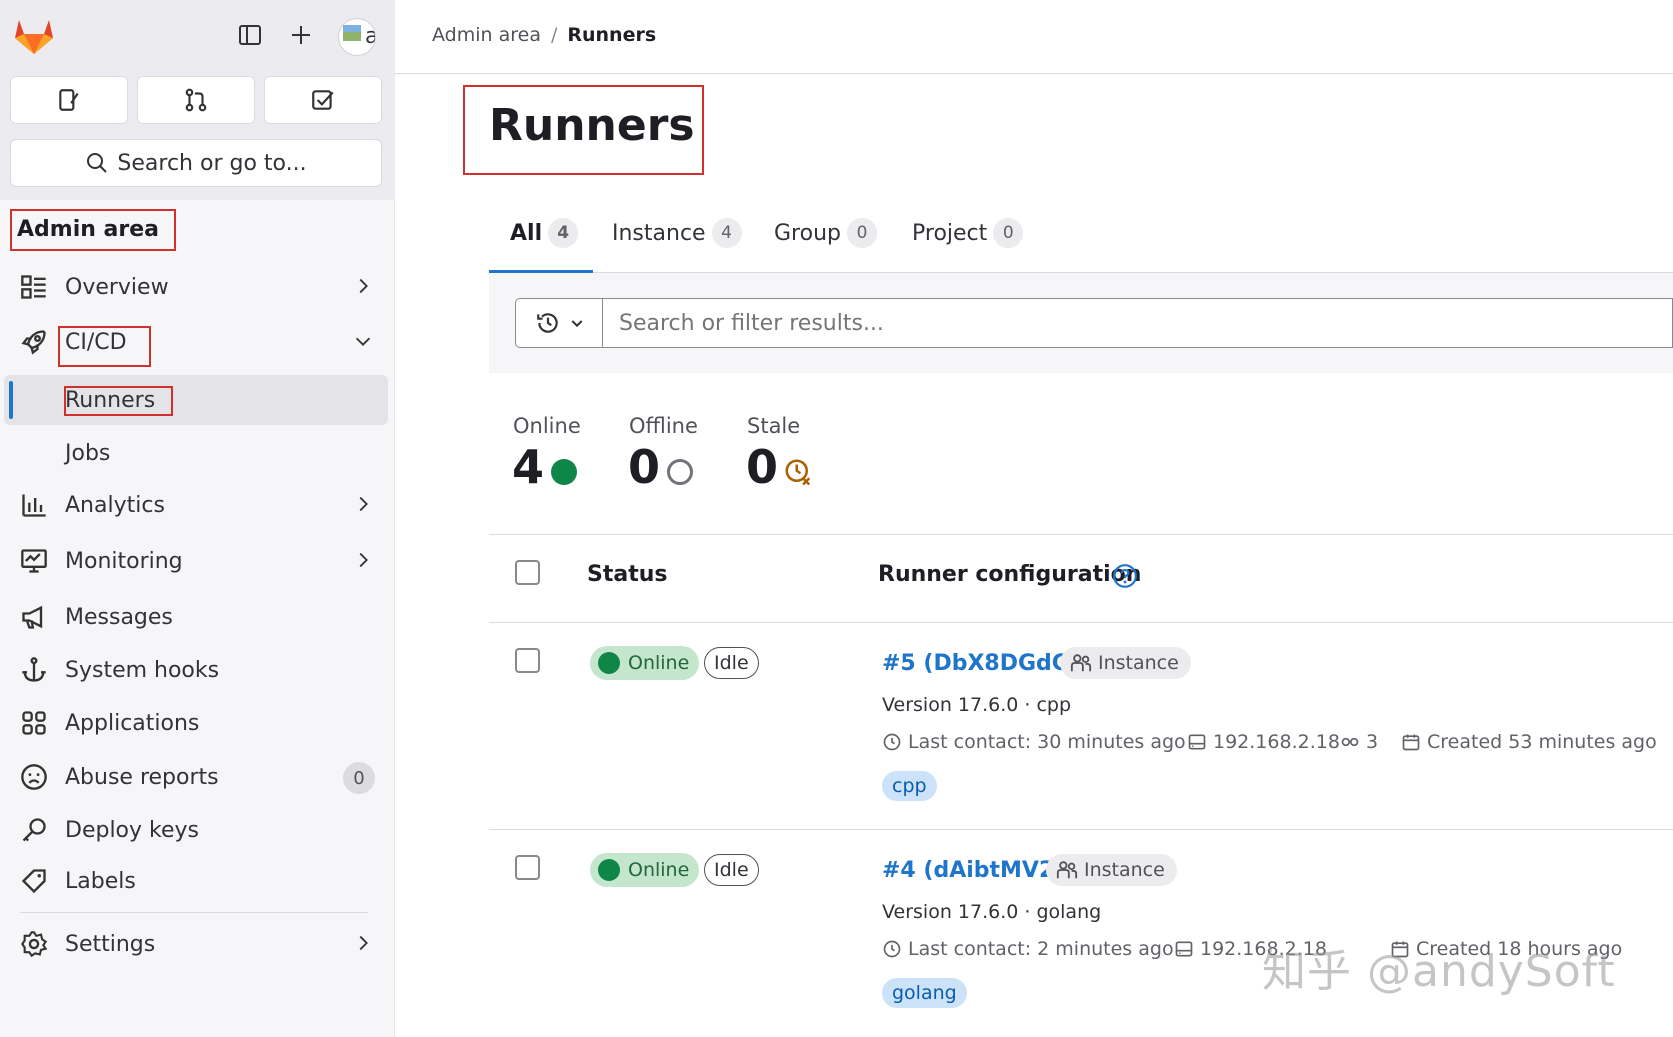 Image resolution: width=1673 pixels, height=1037 pixels. I want to click on search-icon, so click(97, 163).